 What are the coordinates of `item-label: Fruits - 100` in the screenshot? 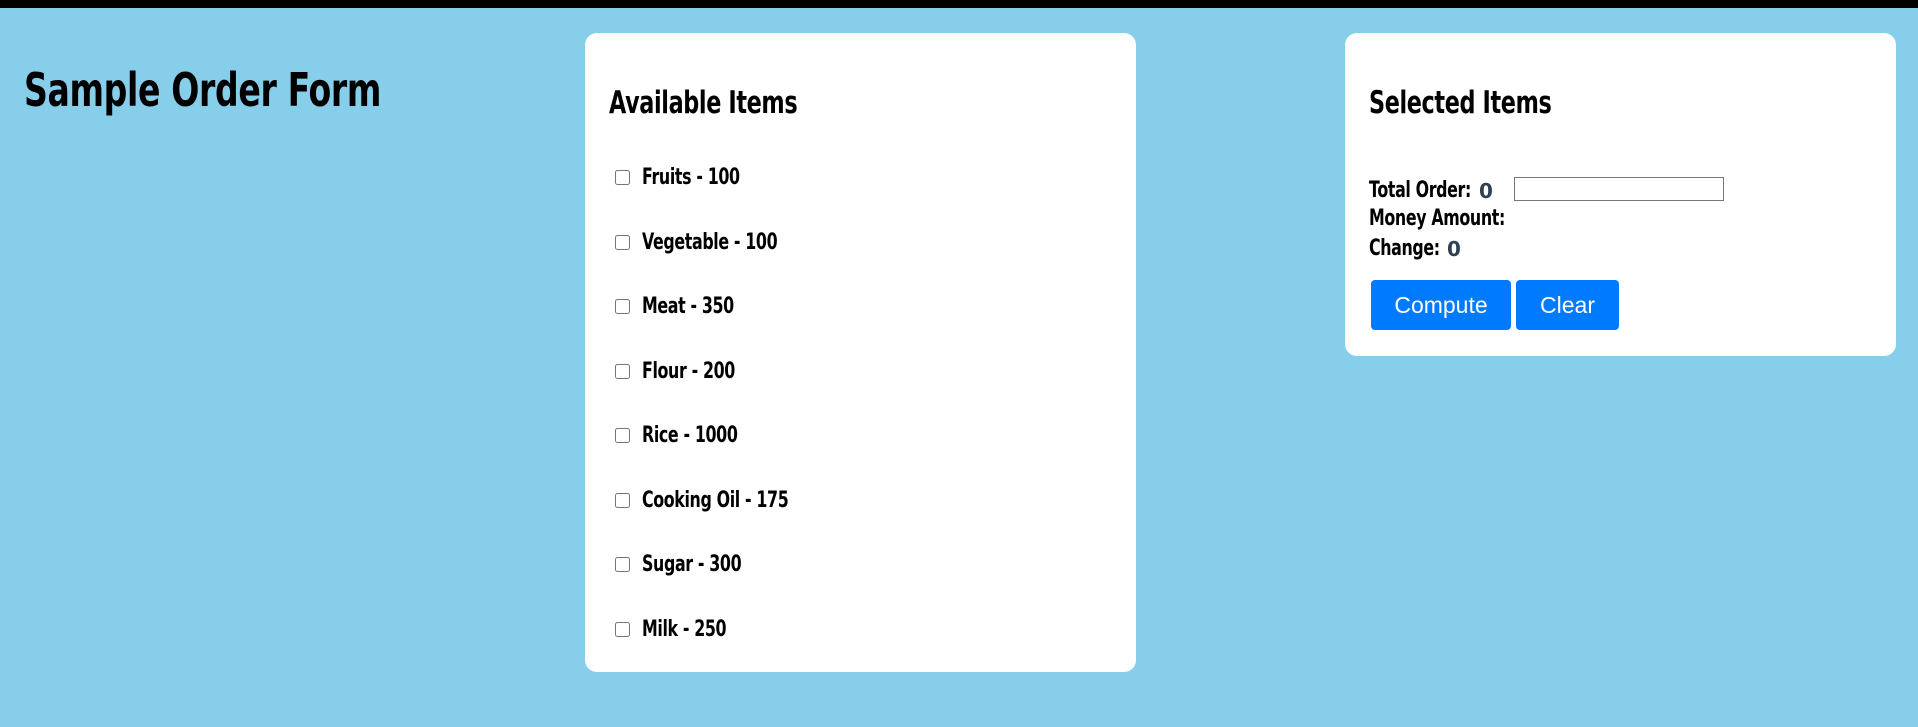 It's located at (691, 177).